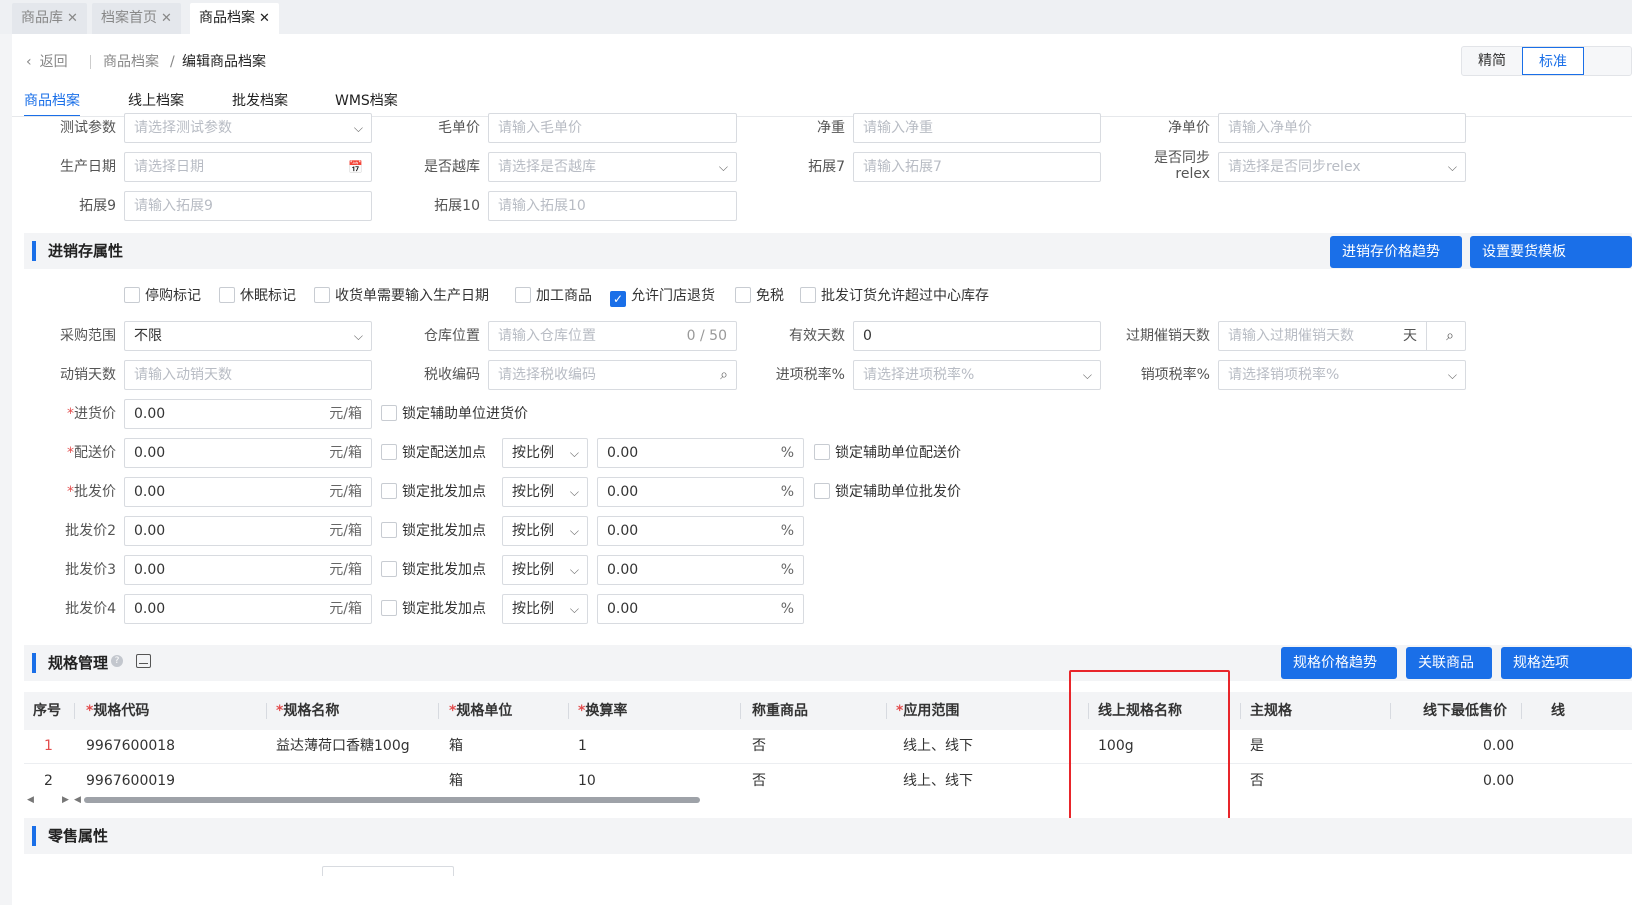 The height and width of the screenshot is (905, 1632). I want to click on gross-unit-price-input: 请输入毛单价, so click(612, 128).